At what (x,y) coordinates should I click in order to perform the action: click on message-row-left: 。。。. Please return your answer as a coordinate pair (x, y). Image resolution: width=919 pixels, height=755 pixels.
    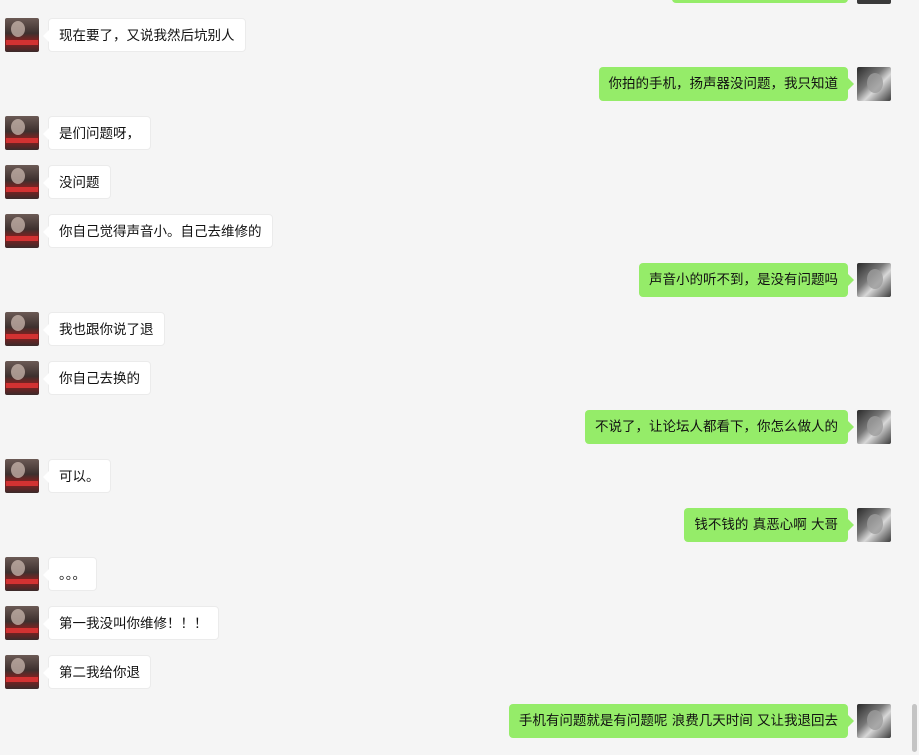
    Looking at the image, I should click on (459, 574).